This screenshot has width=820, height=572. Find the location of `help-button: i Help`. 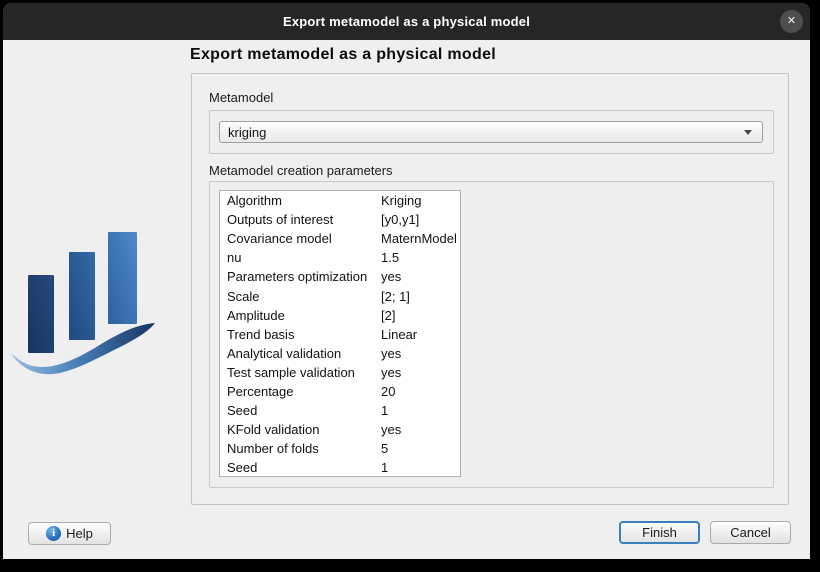

help-button: i Help is located at coordinates (69, 533).